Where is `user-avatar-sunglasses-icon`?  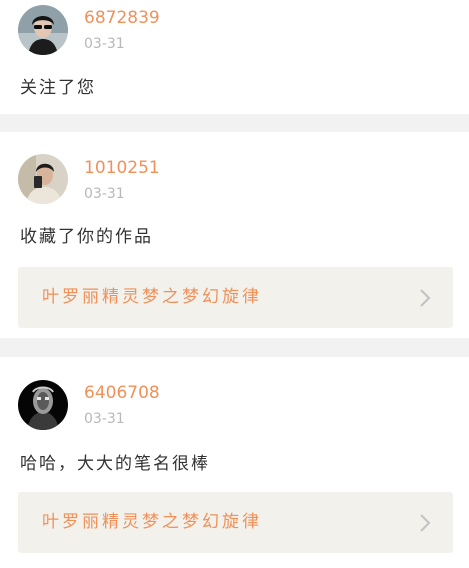 user-avatar-sunglasses-icon is located at coordinates (43, 30).